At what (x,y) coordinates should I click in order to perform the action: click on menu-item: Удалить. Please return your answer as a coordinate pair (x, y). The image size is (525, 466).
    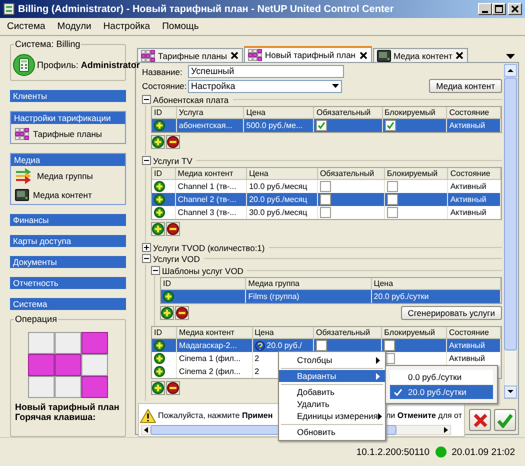
    Looking at the image, I should click on (332, 404).